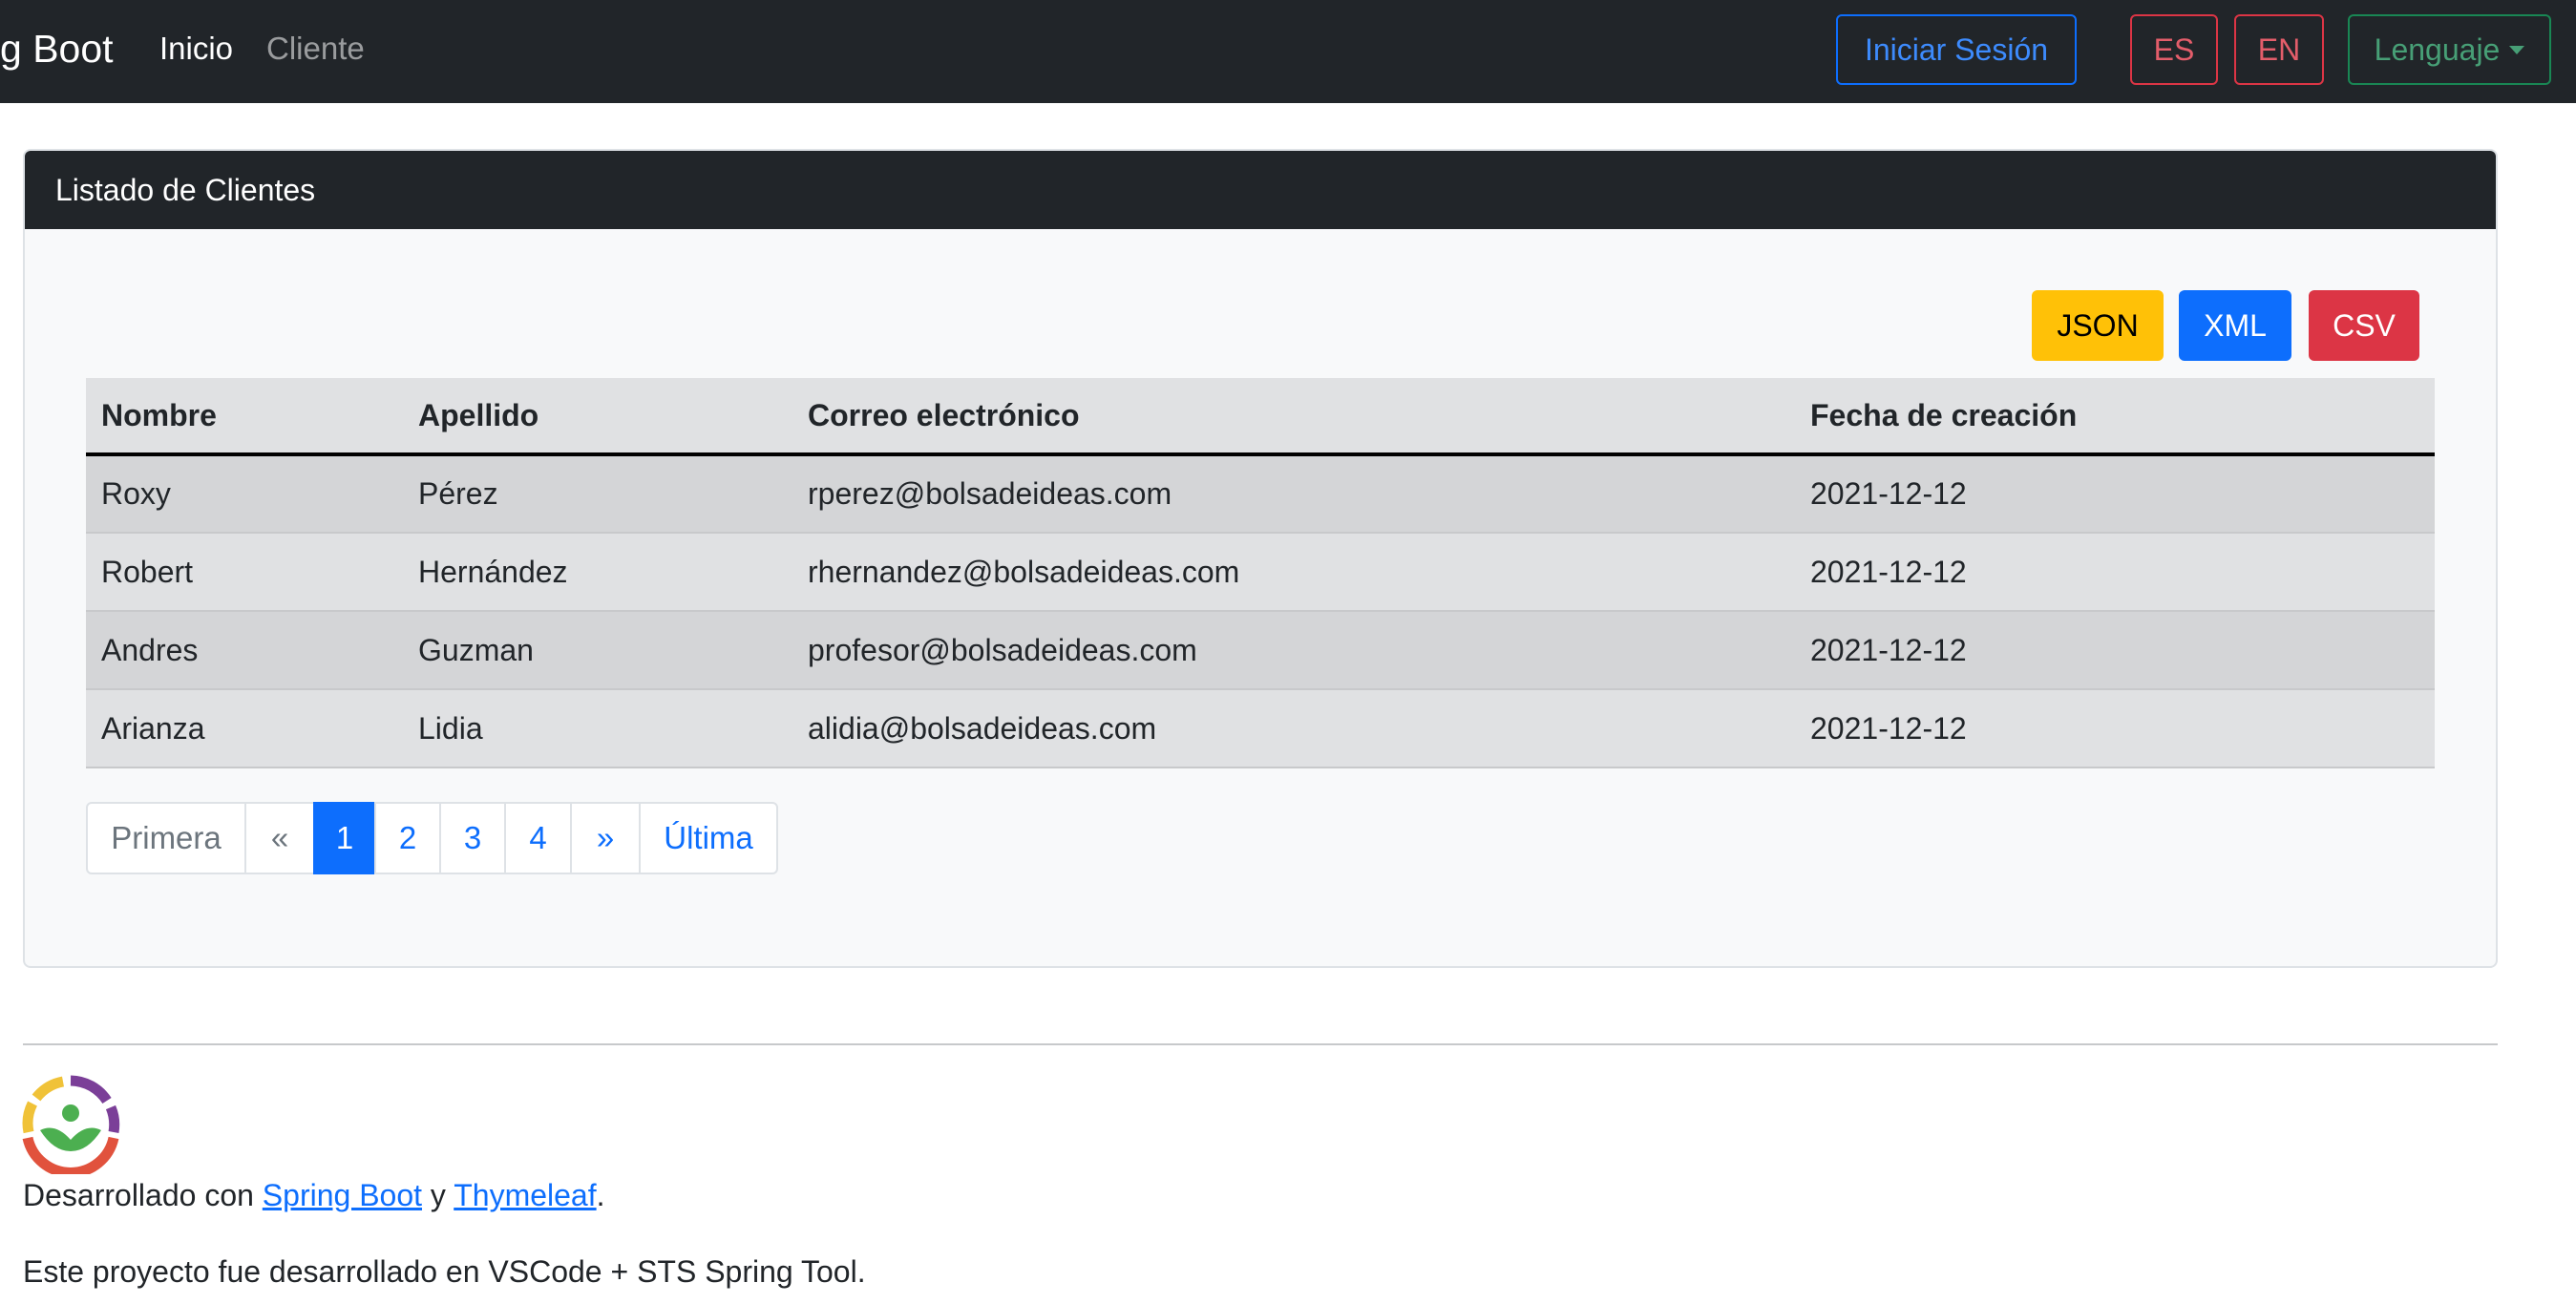 The width and height of the screenshot is (2576, 1304). Describe the element at coordinates (2437, 50) in the screenshot. I see `language-dropdown-label: Lenguaje` at that location.